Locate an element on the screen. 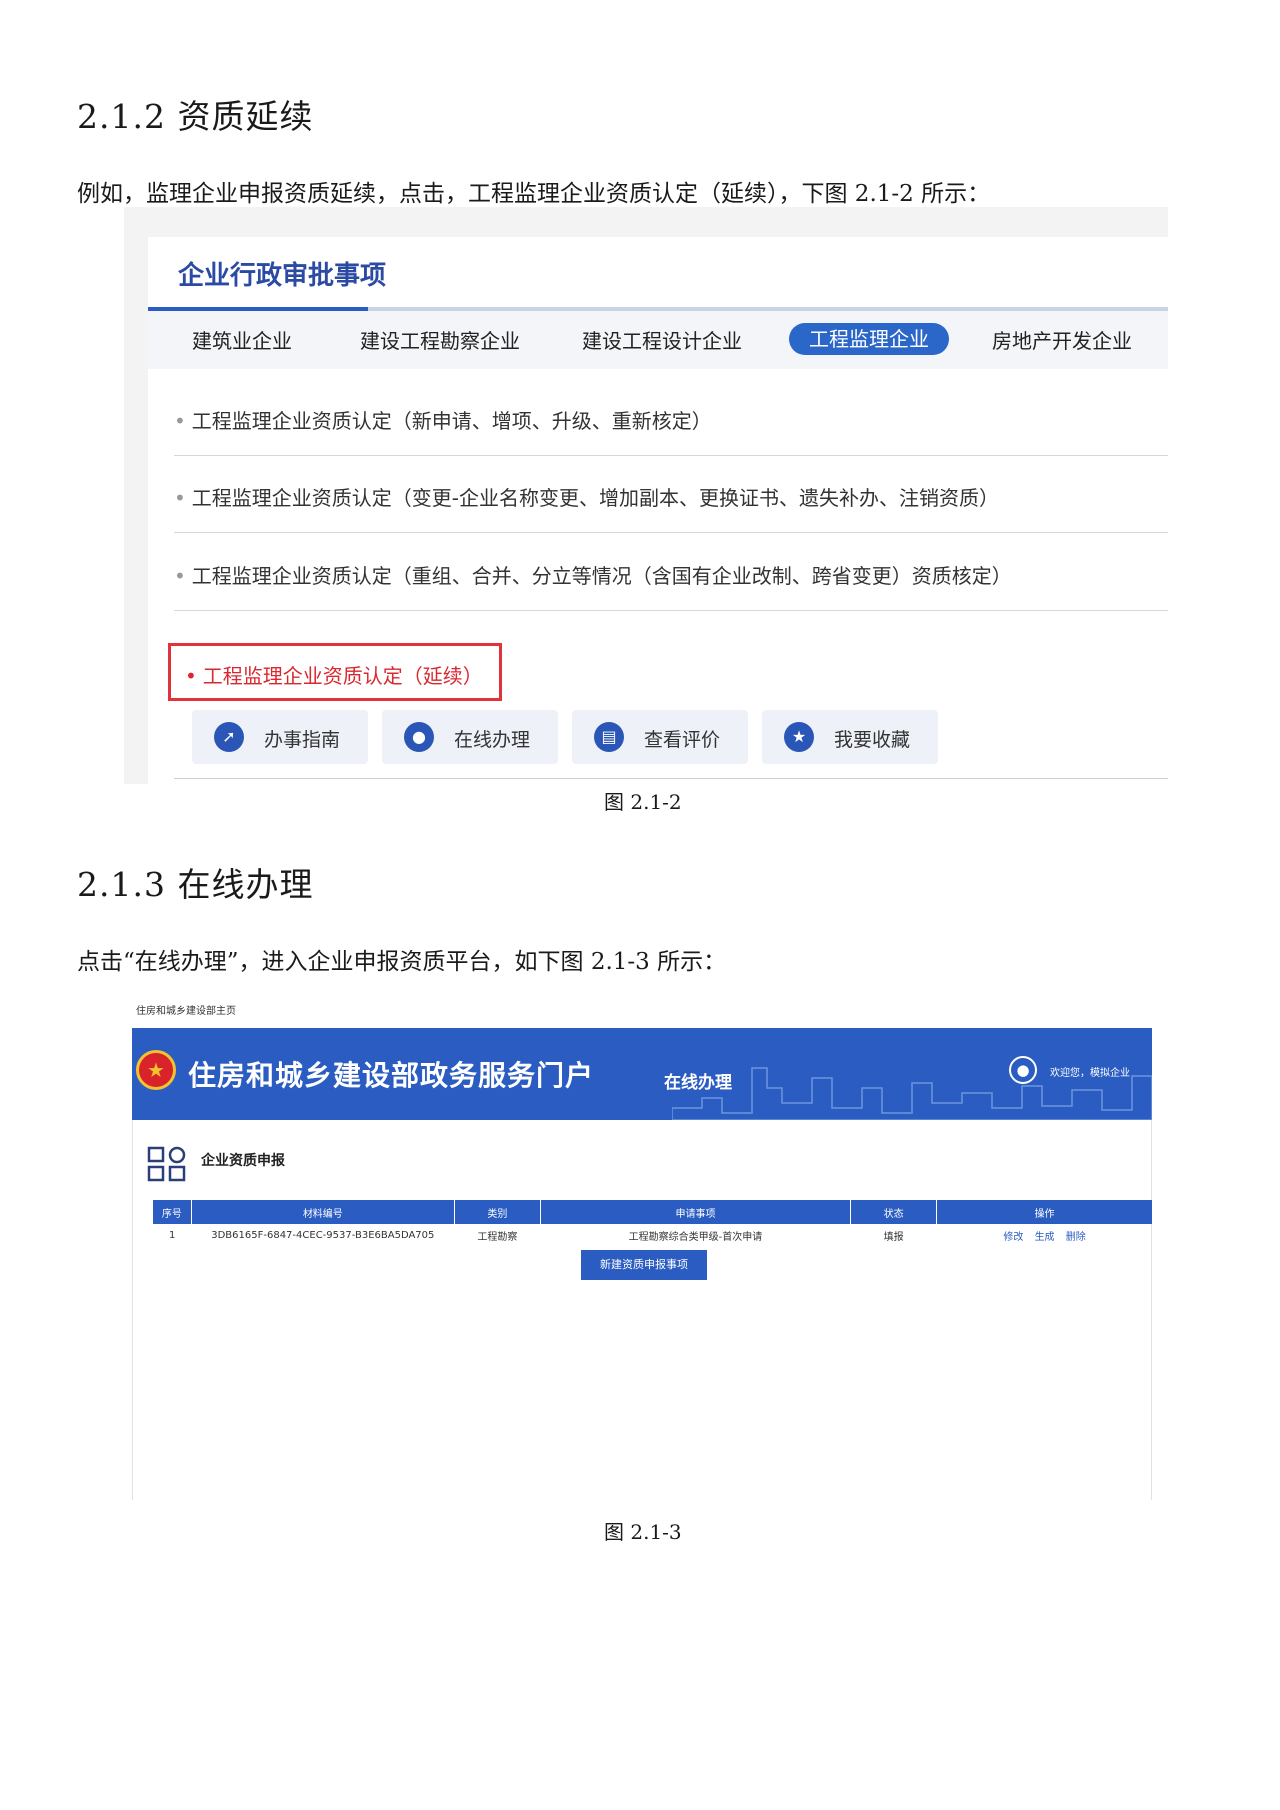 This screenshot has height=1810, width=1280. favorite-button: ★ 我要收藏 is located at coordinates (850, 737).